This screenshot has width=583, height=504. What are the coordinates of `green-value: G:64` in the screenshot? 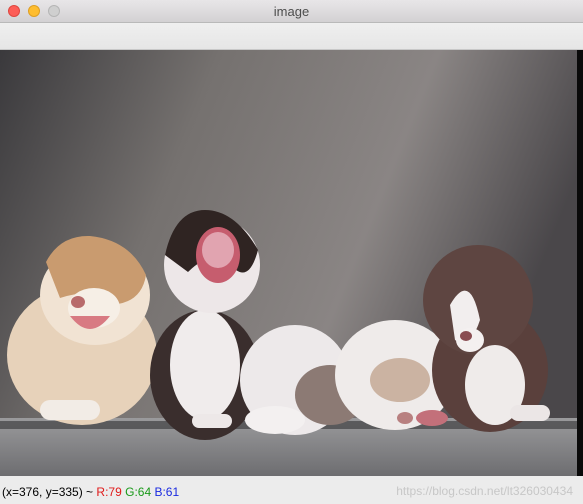 It's located at (138, 492).